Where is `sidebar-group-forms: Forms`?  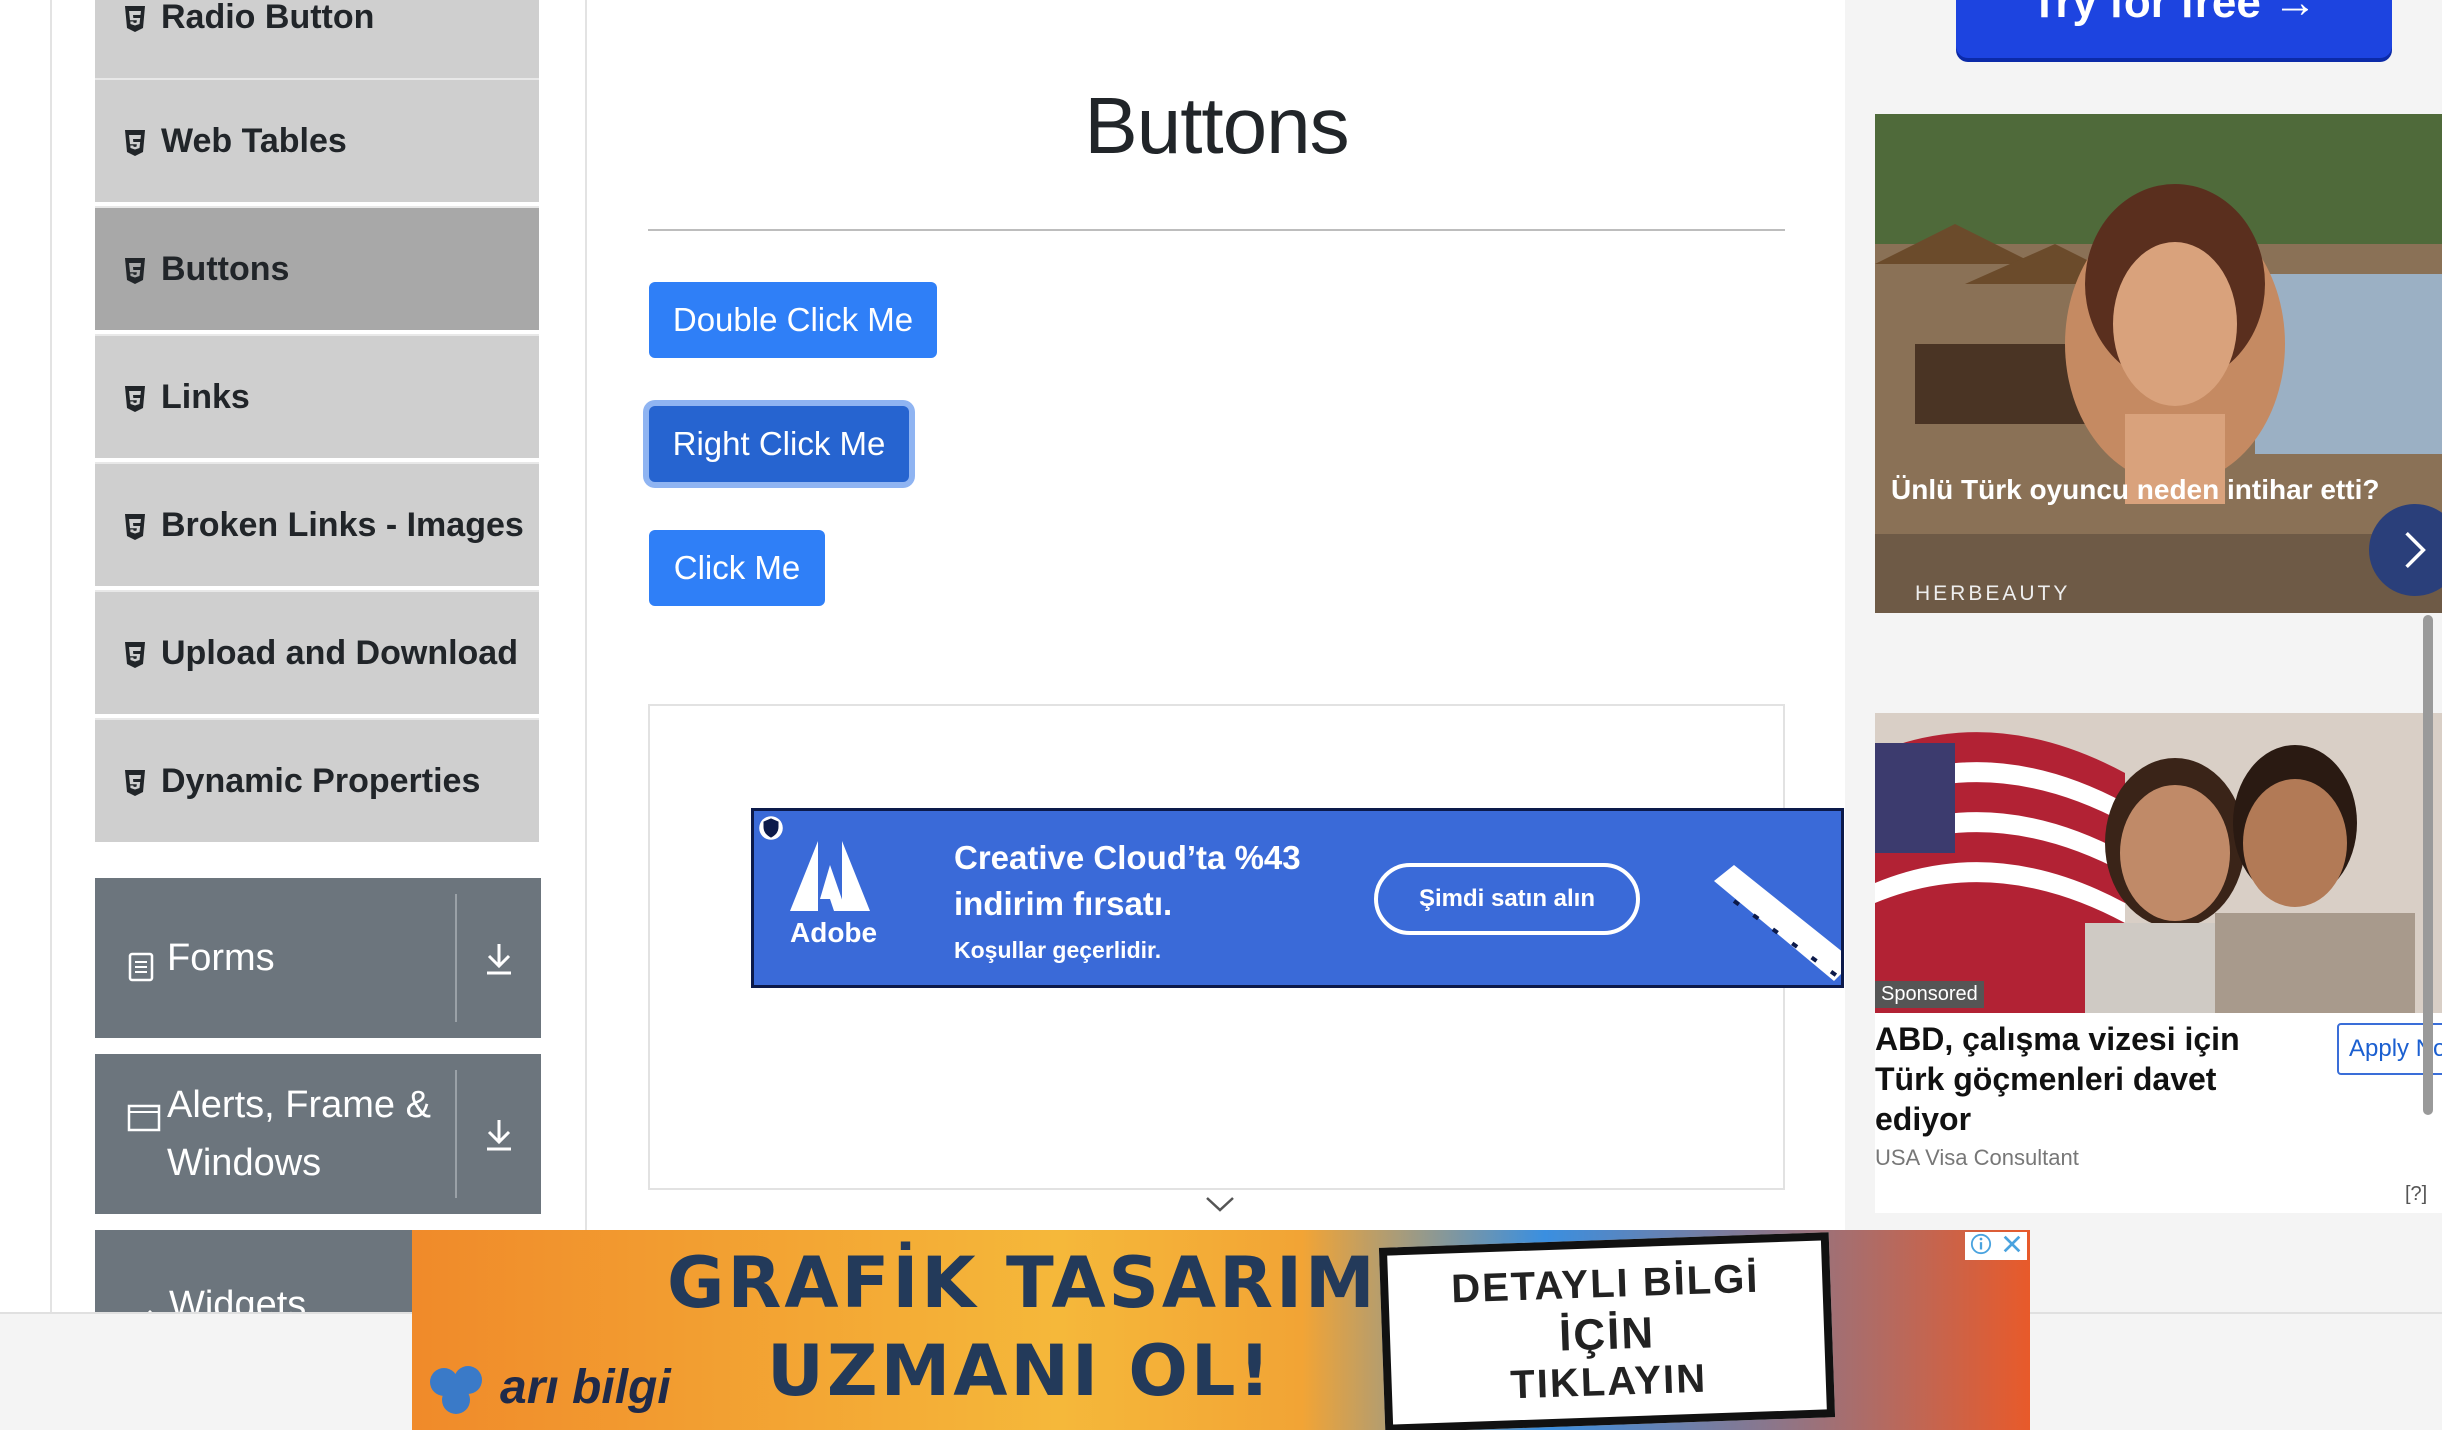
sidebar-group-forms: Forms is located at coordinates (318, 958).